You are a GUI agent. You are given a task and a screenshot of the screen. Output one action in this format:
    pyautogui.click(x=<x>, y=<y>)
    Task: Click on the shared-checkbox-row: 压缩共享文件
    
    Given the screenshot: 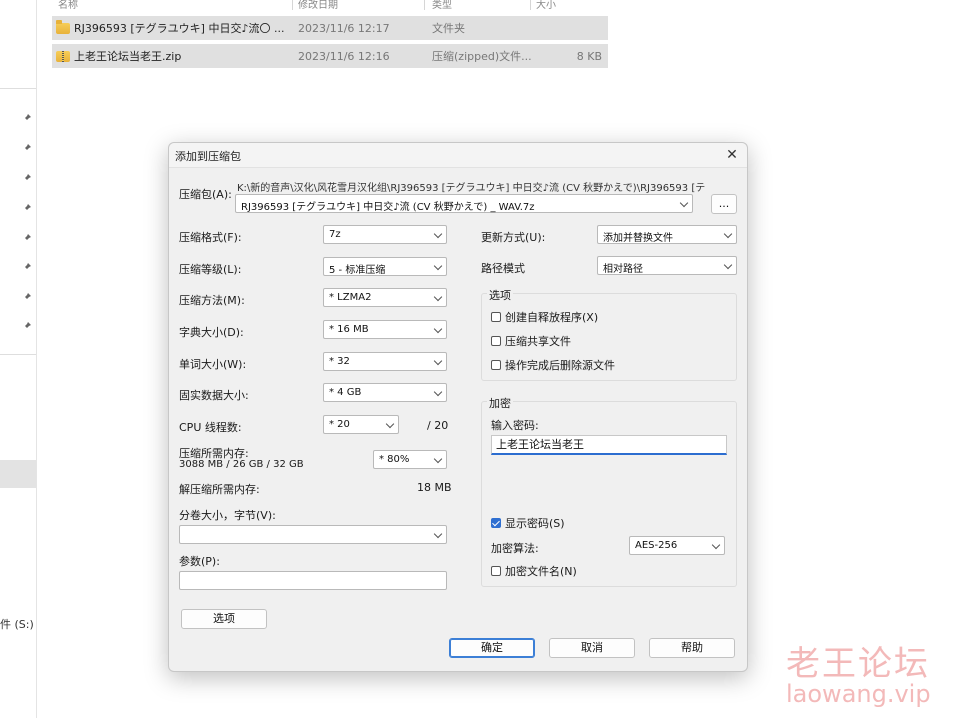 What is the action you would take?
    pyautogui.click(x=531, y=341)
    